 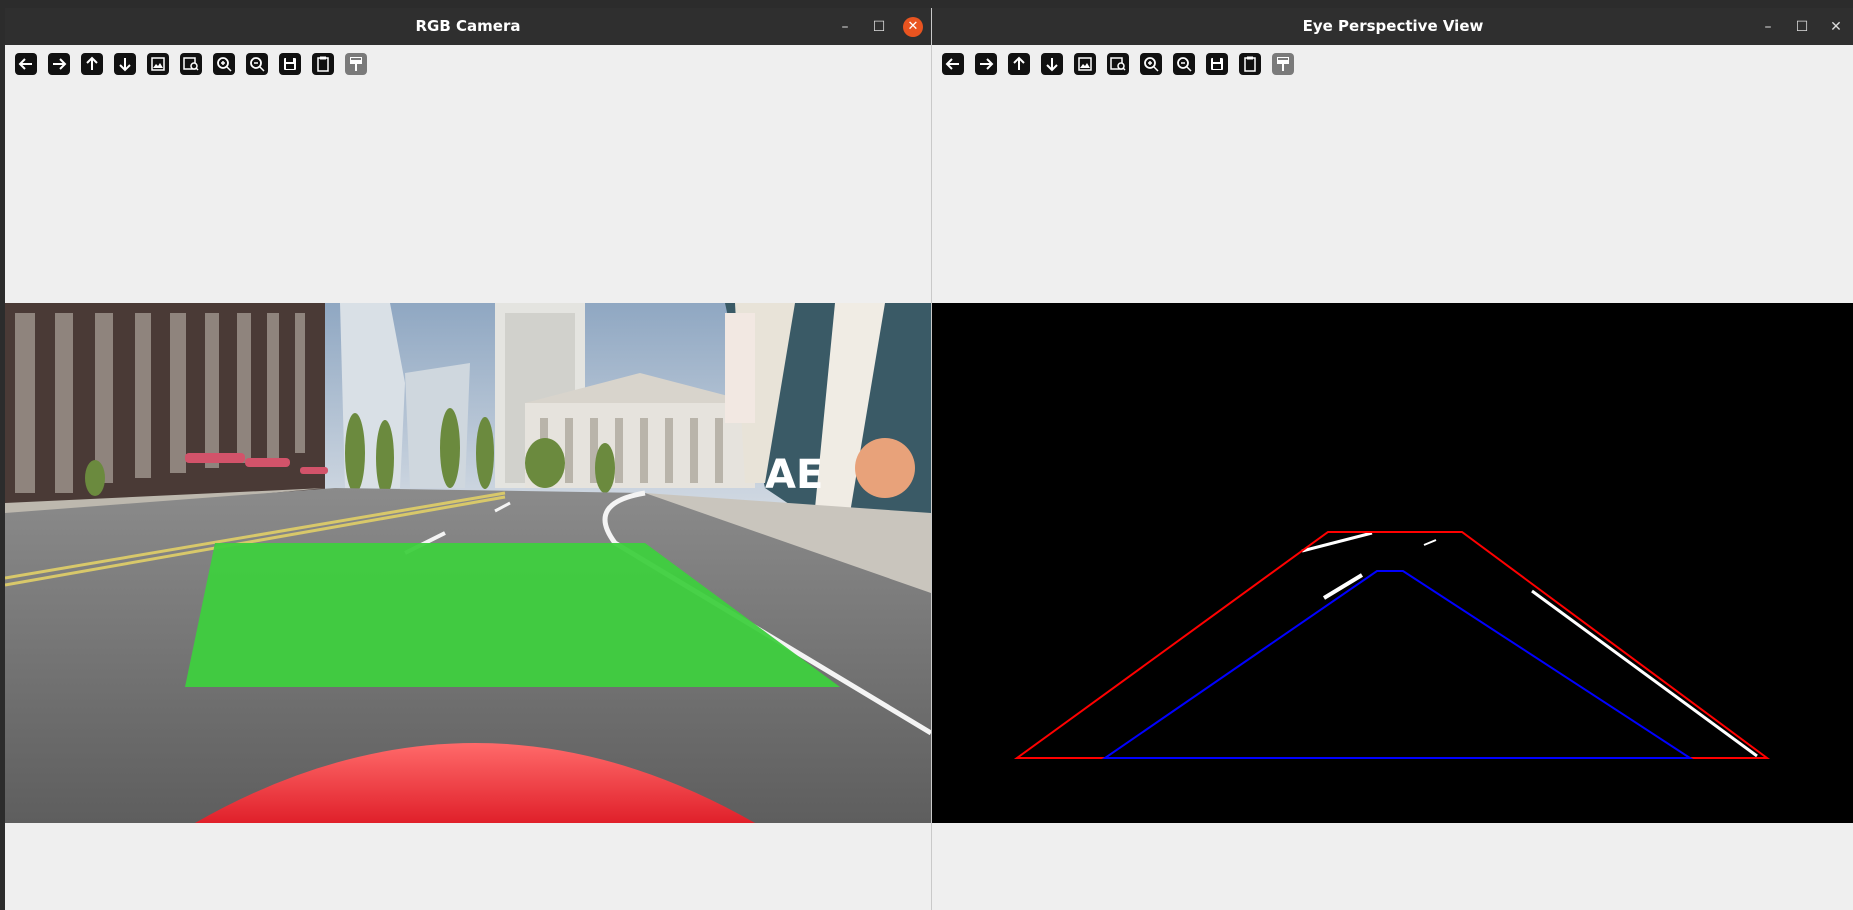 I want to click on window-title: RGB Camera, so click(x=468, y=26).